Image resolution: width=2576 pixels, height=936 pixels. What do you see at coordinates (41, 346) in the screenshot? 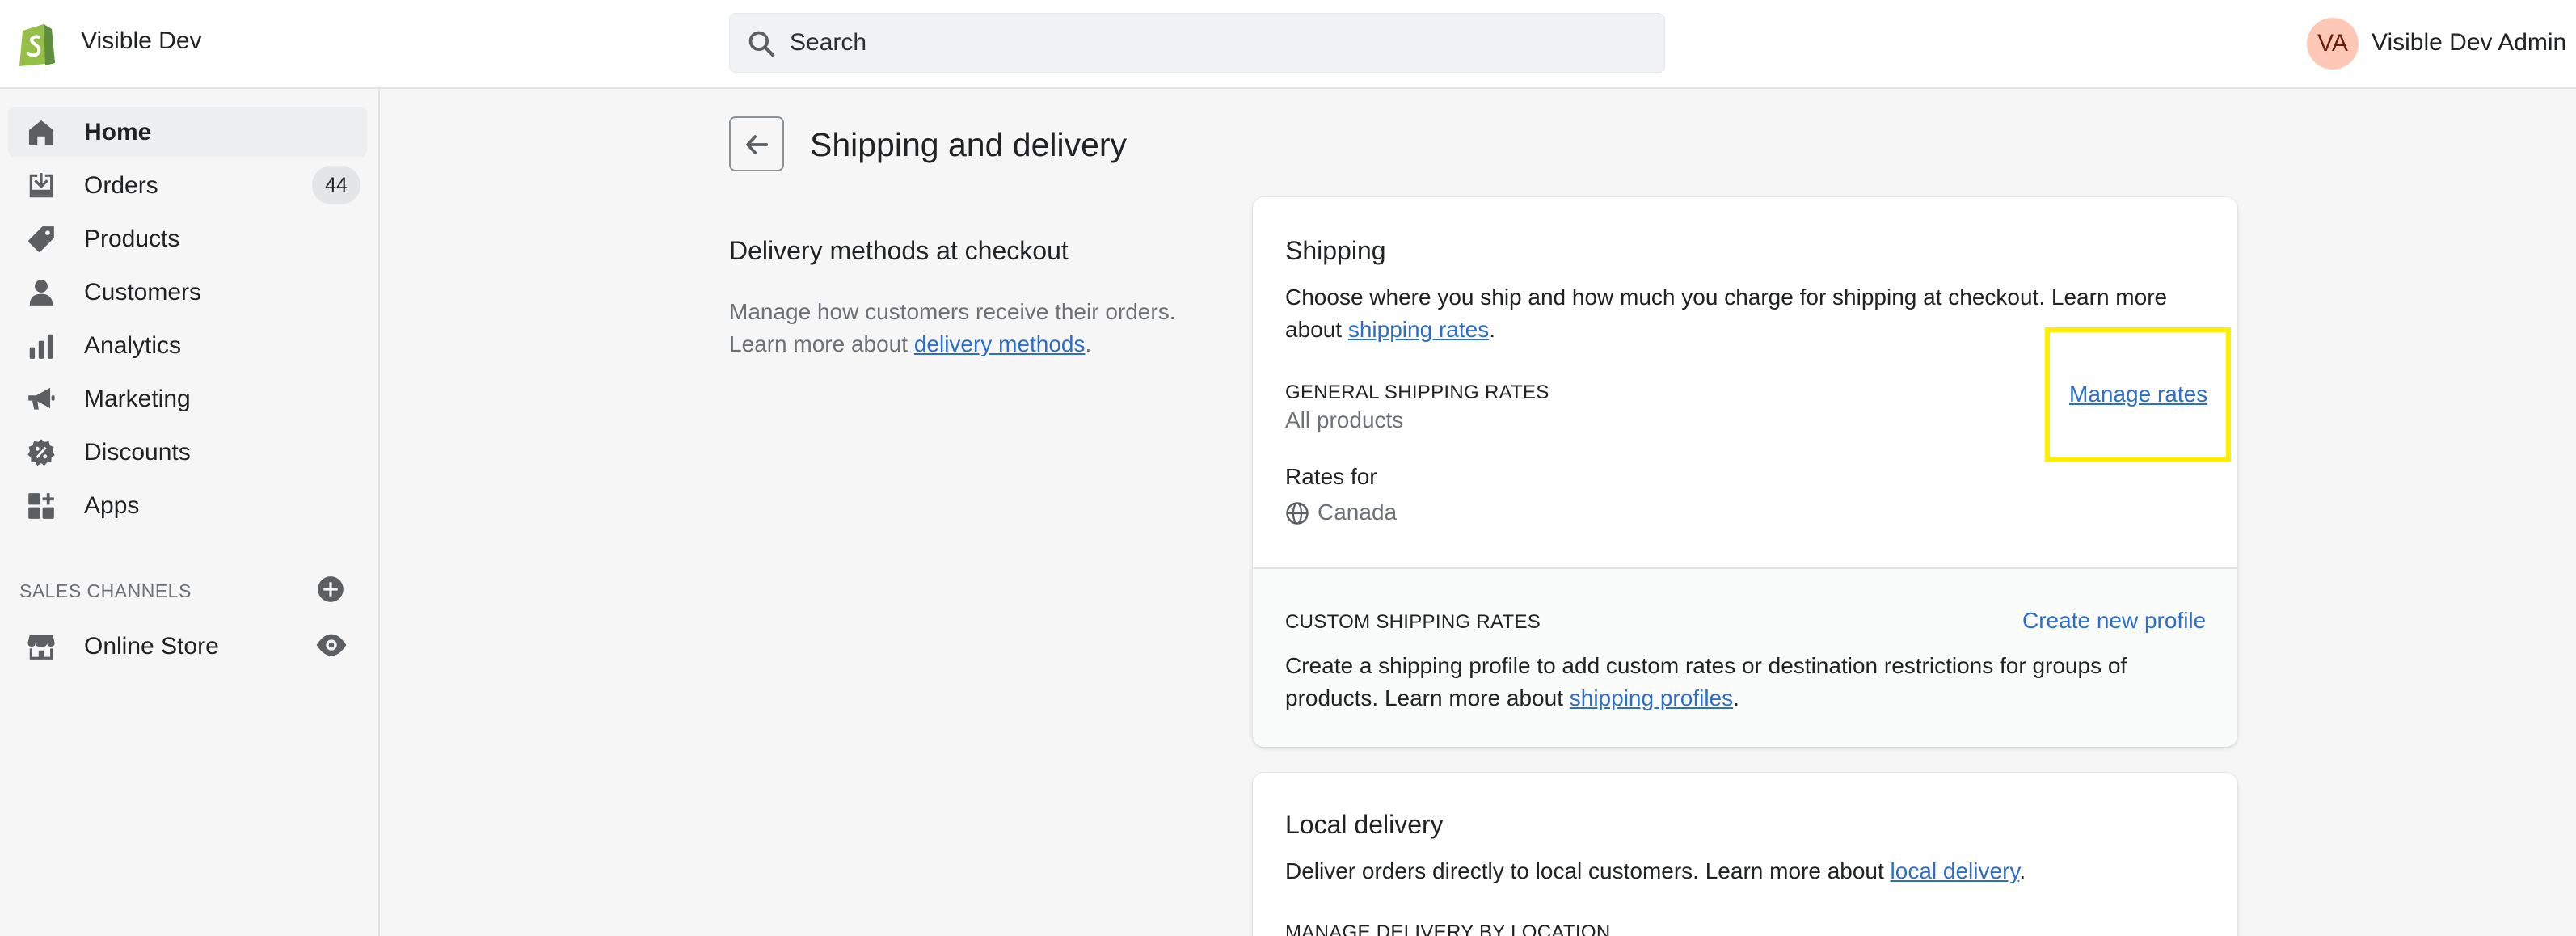
I see `bar-chart-icon` at bounding box center [41, 346].